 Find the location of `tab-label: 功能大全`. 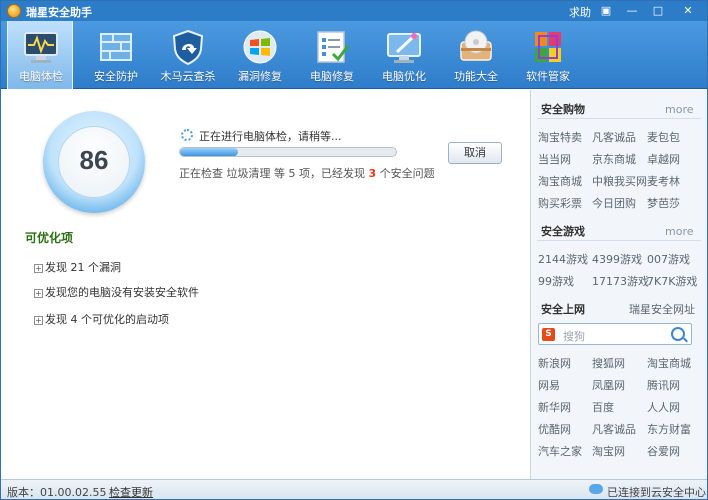

tab-label: 功能大全 is located at coordinates (476, 76).